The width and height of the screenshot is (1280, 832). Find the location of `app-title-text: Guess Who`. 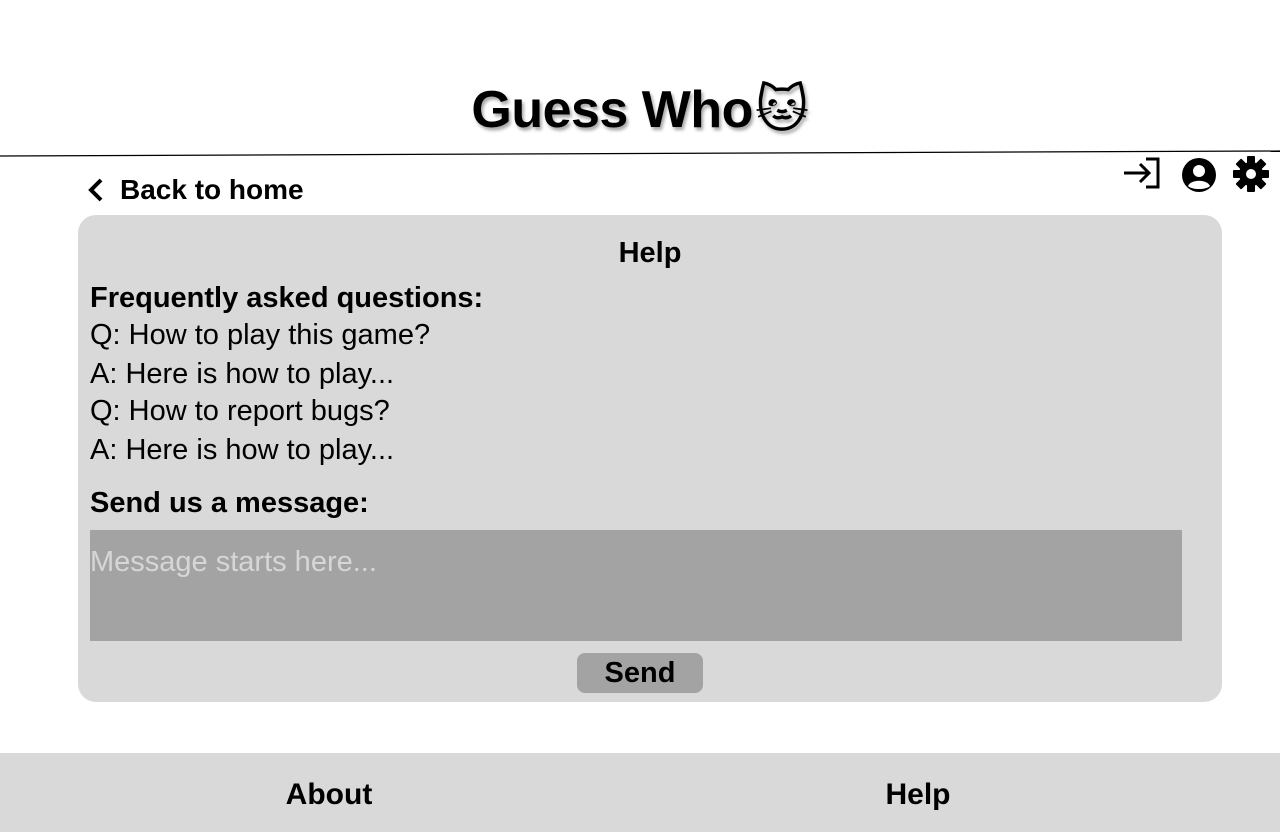

app-title-text: Guess Who is located at coordinates (612, 110).